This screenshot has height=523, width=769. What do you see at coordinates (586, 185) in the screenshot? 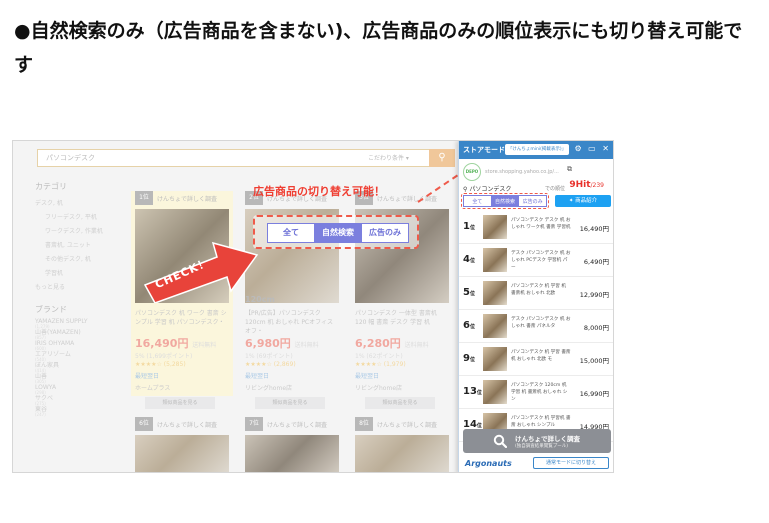
I see `hit-count: 9Hit/239` at bounding box center [586, 185].